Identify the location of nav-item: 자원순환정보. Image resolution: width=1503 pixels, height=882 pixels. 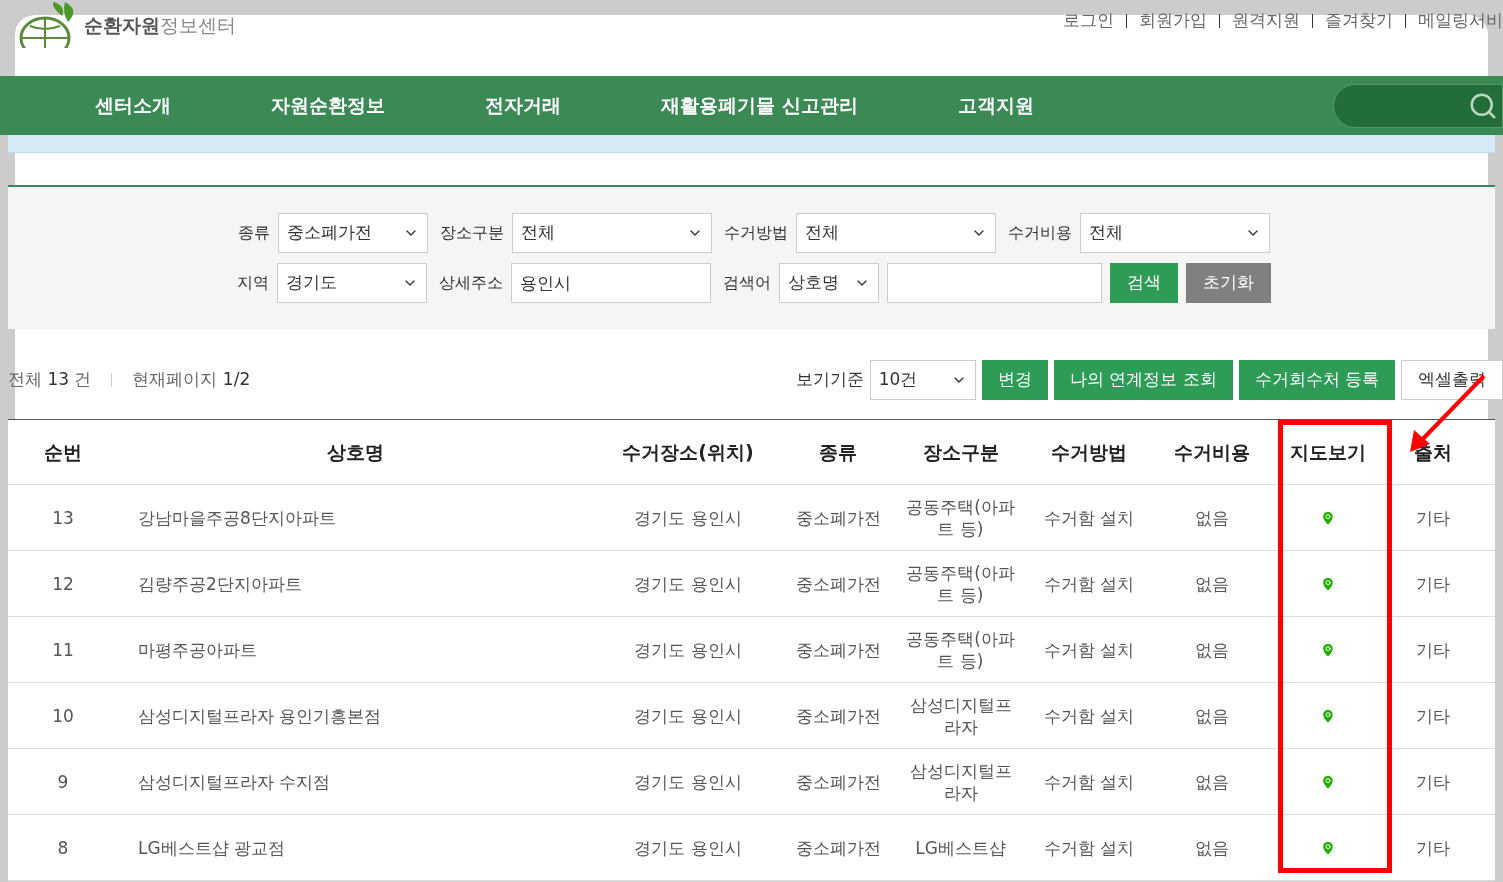
(328, 105).